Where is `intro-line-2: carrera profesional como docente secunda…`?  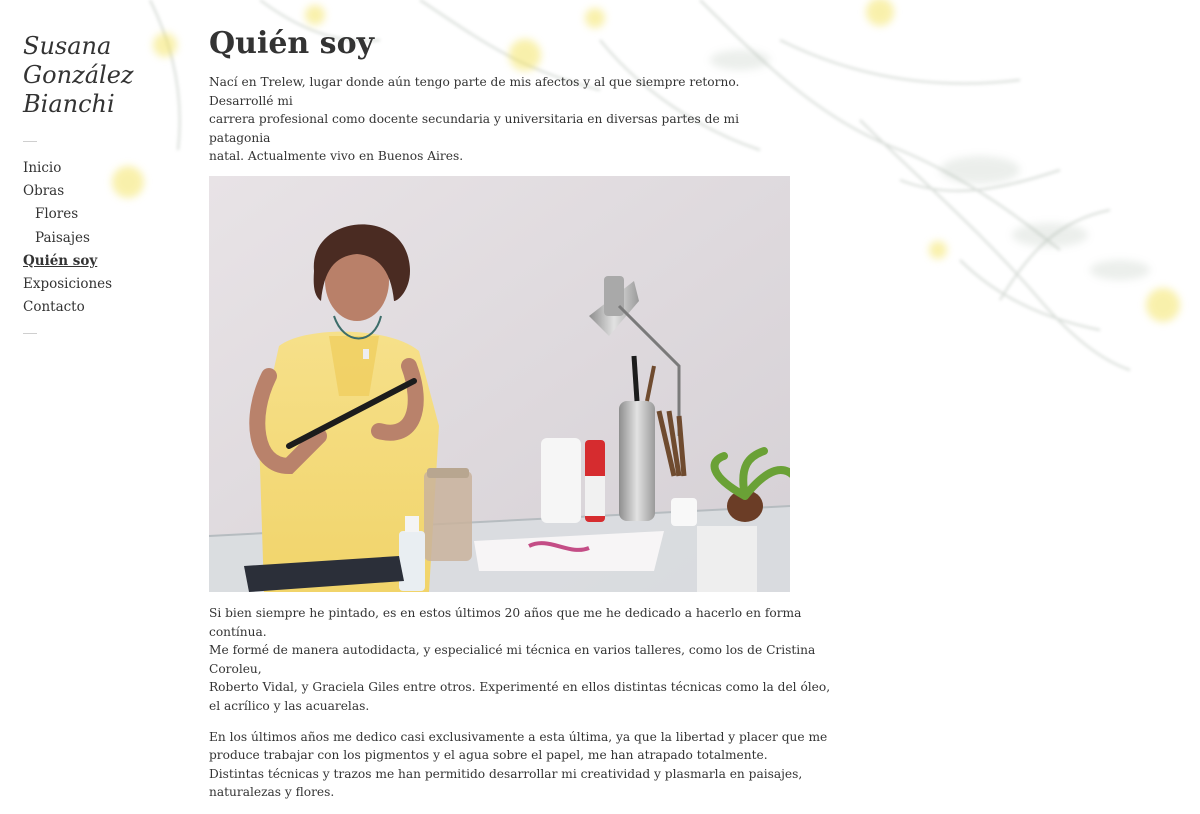
intro-line-2: carrera profesional como docente secunda… is located at coordinates (474, 128).